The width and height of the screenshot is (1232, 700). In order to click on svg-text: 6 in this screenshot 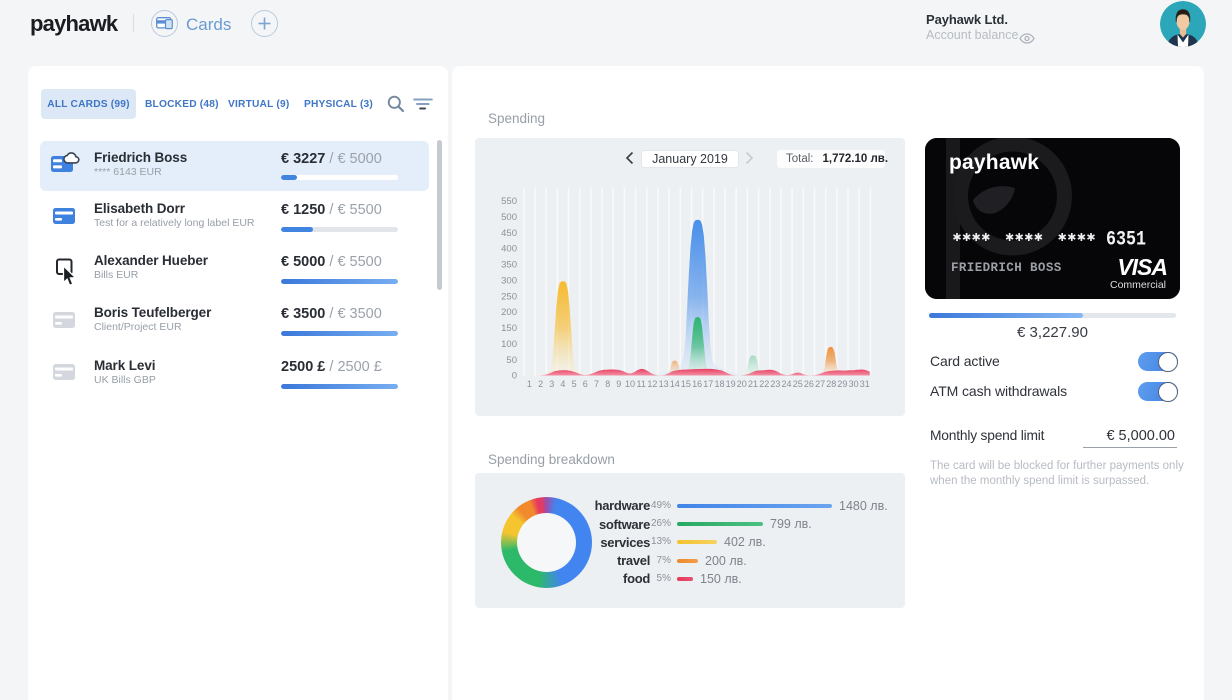, I will do `click(585, 384)`.